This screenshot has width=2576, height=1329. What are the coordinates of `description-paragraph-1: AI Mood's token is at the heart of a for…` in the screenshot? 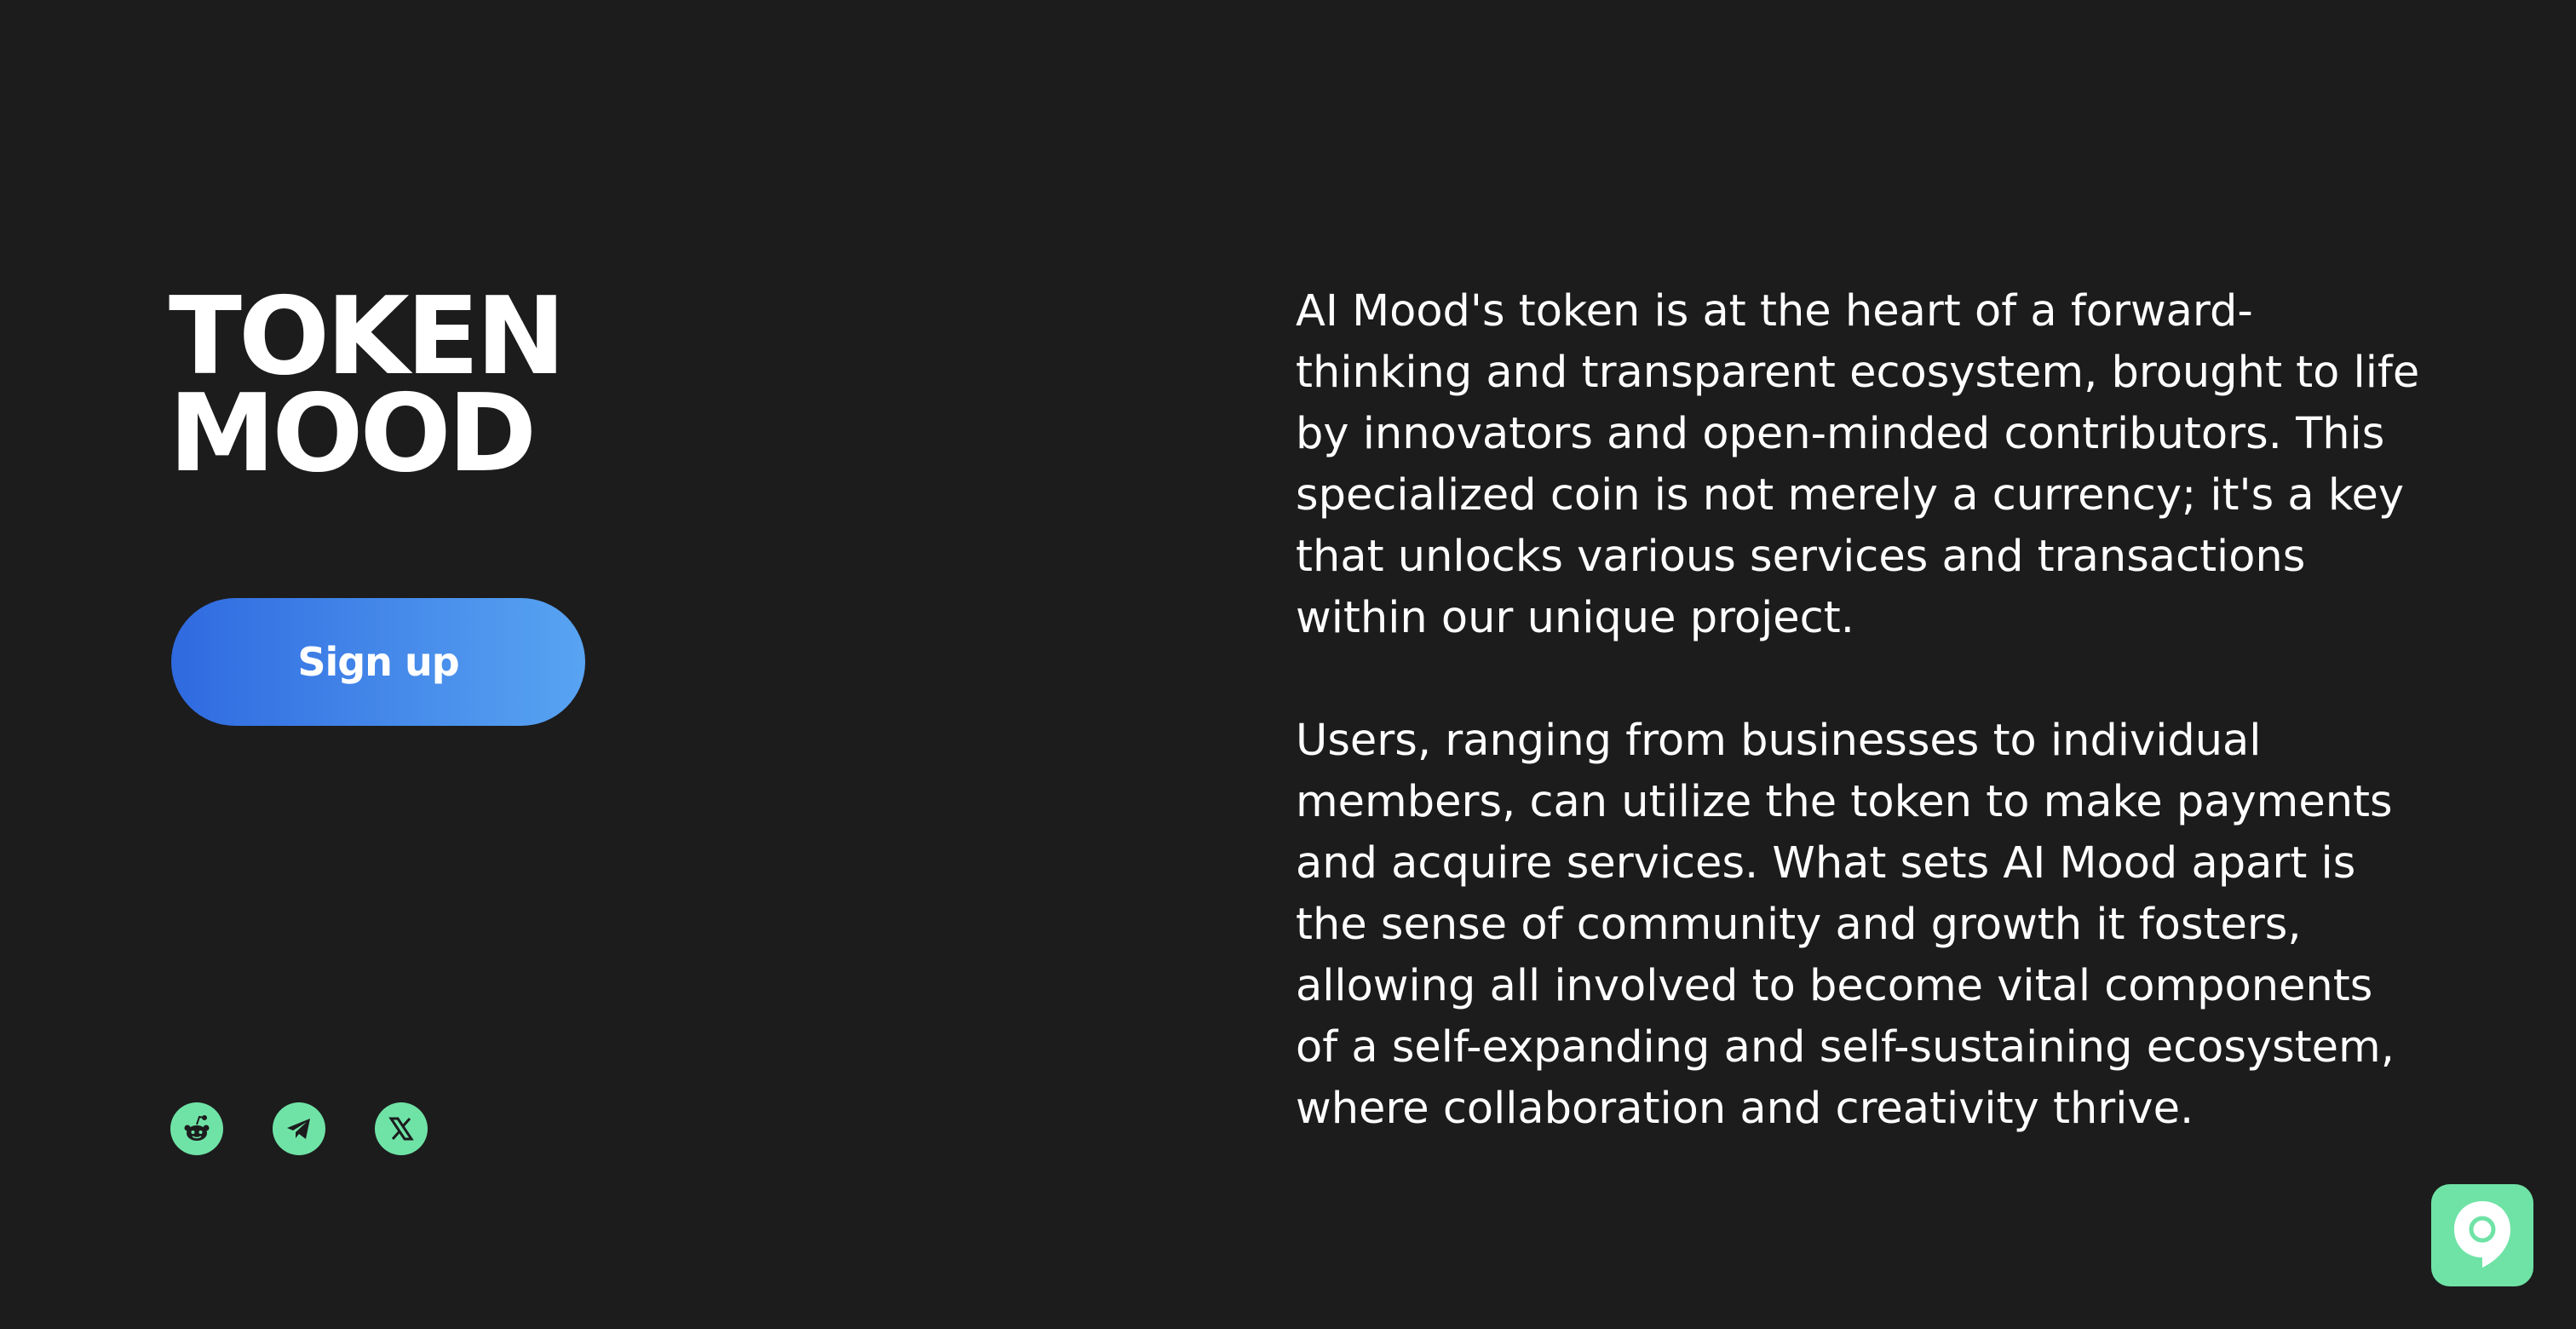 It's located at (1858, 465).